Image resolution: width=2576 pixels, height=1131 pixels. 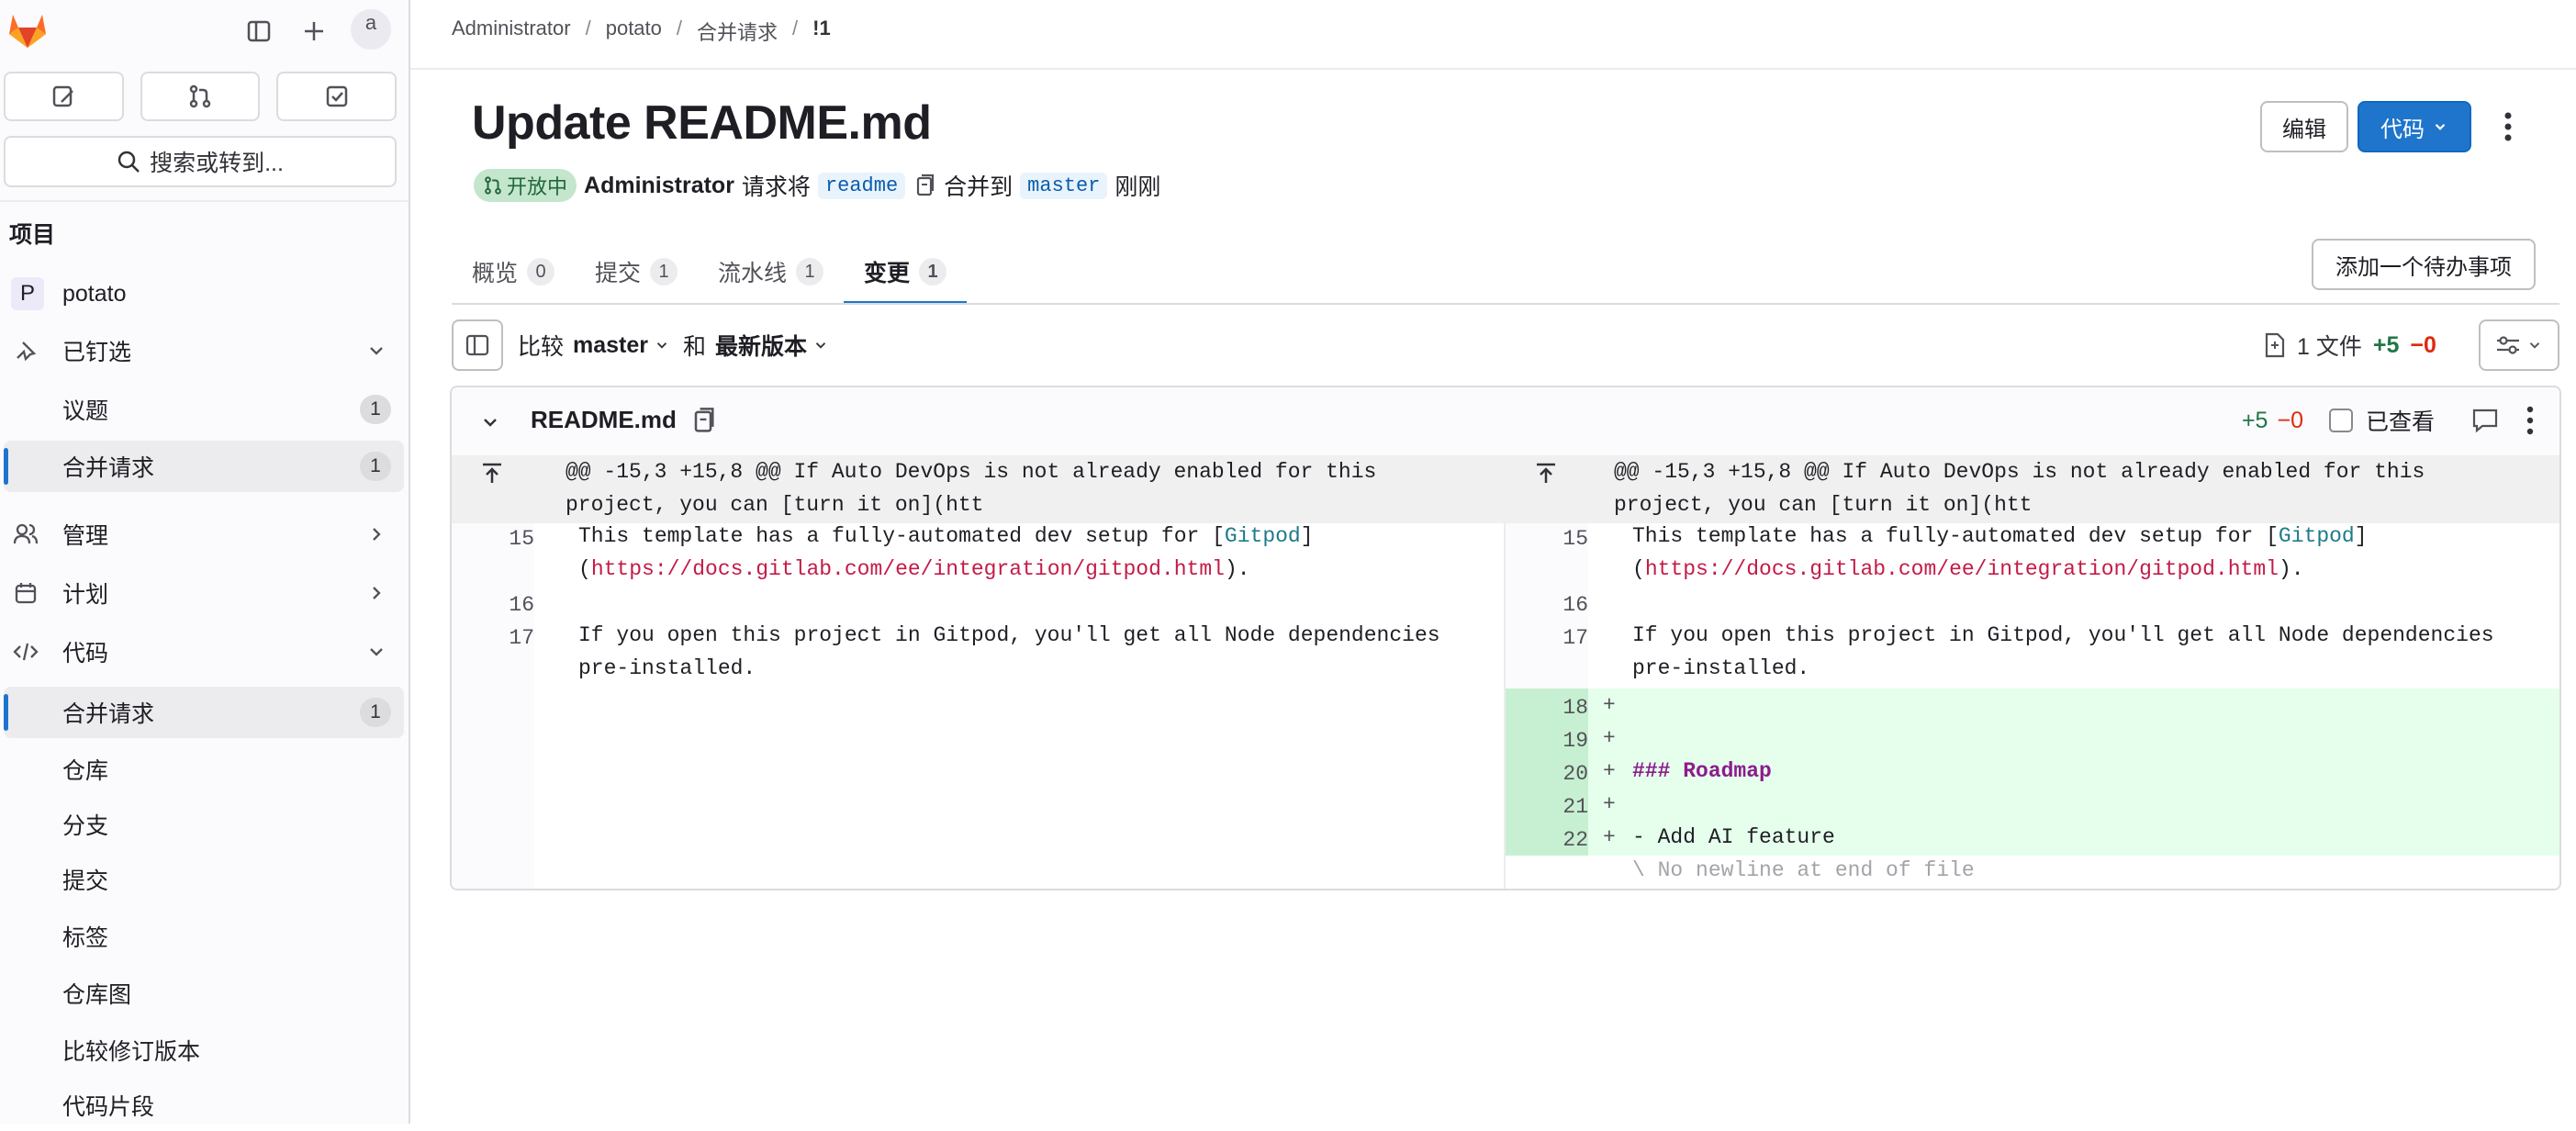 I want to click on time-text: 刚刚, so click(x=1137, y=187).